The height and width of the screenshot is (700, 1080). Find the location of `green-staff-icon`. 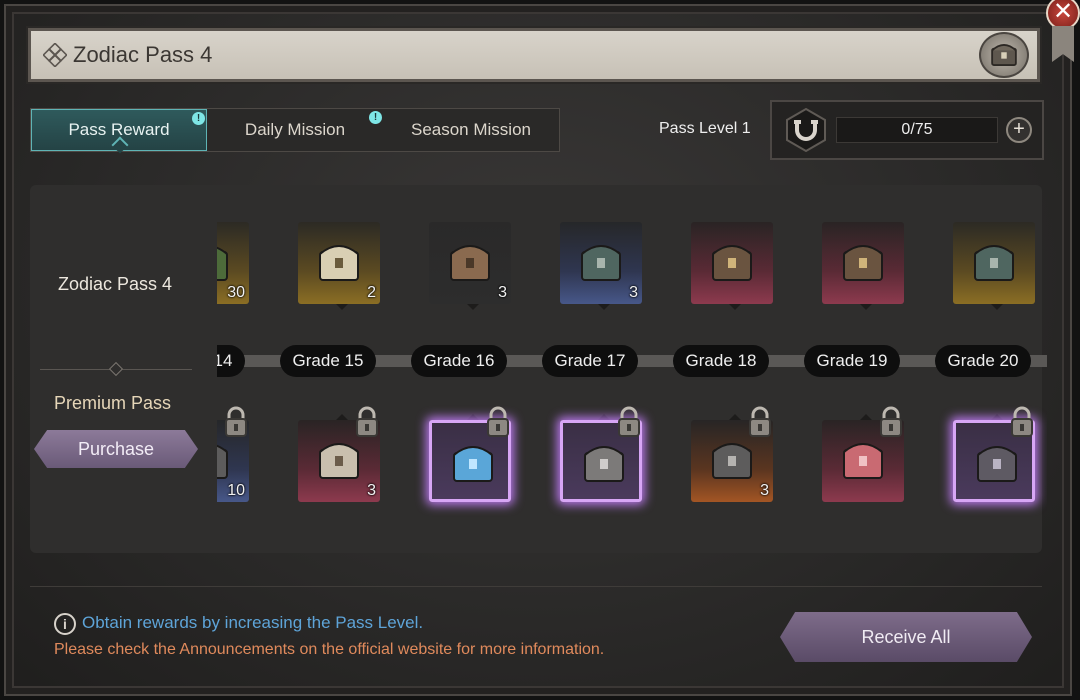

green-staff-icon is located at coordinates (222, 263).